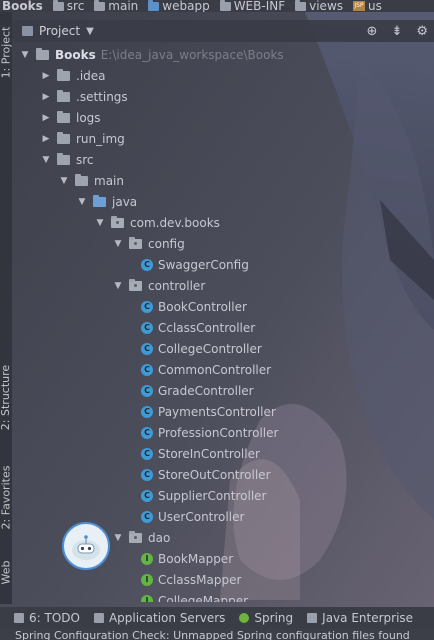  I want to click on tree-node-class: C GradeController, so click(197, 390).